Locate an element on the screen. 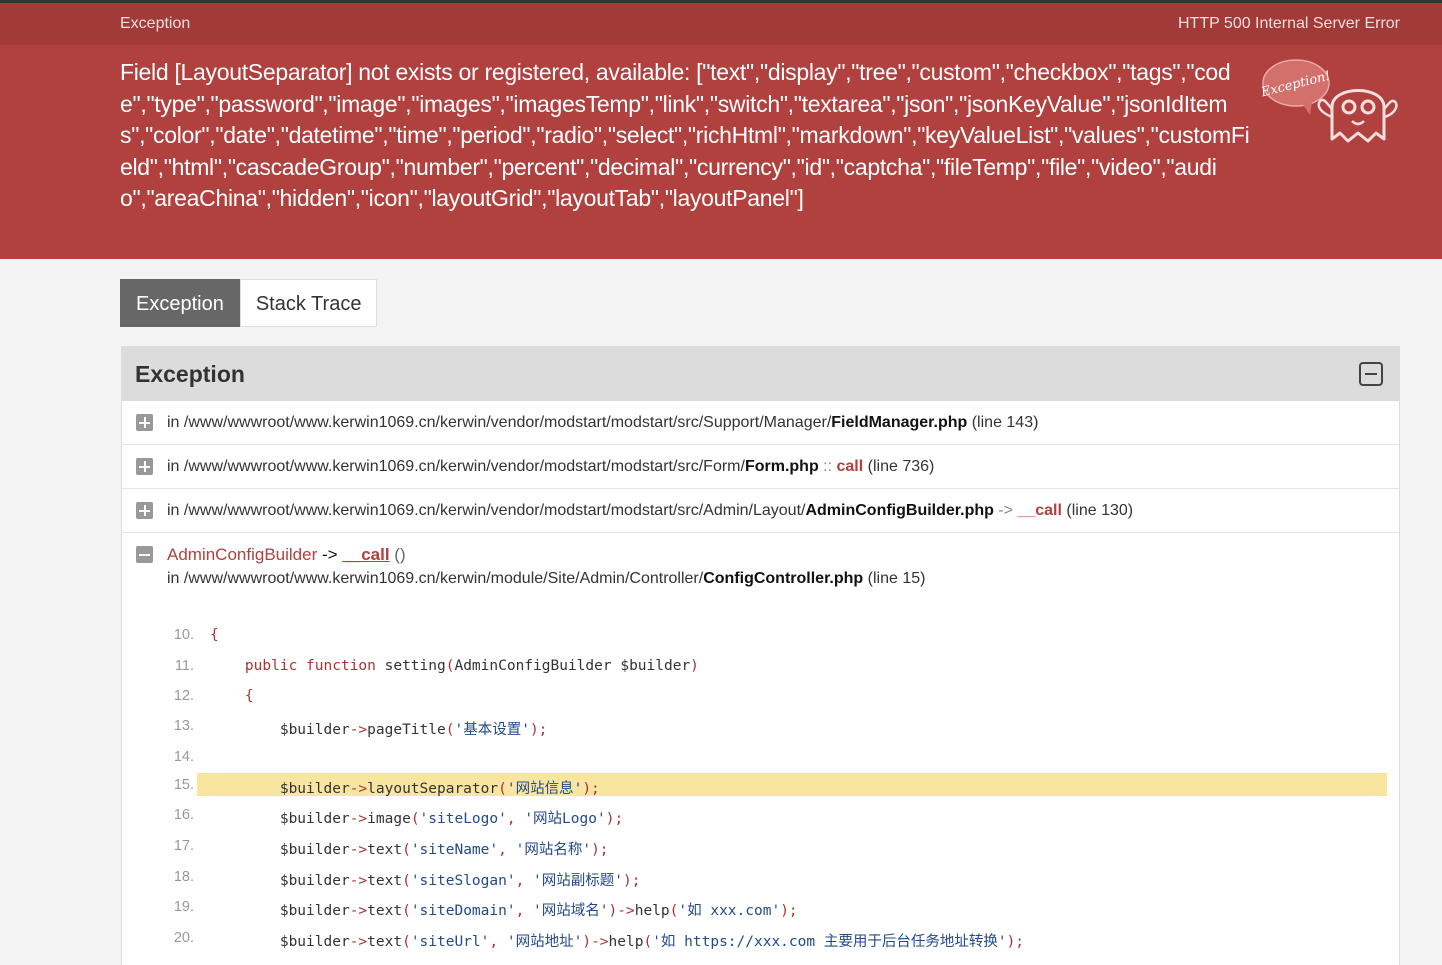  line-number: 10. is located at coordinates (183, 635).